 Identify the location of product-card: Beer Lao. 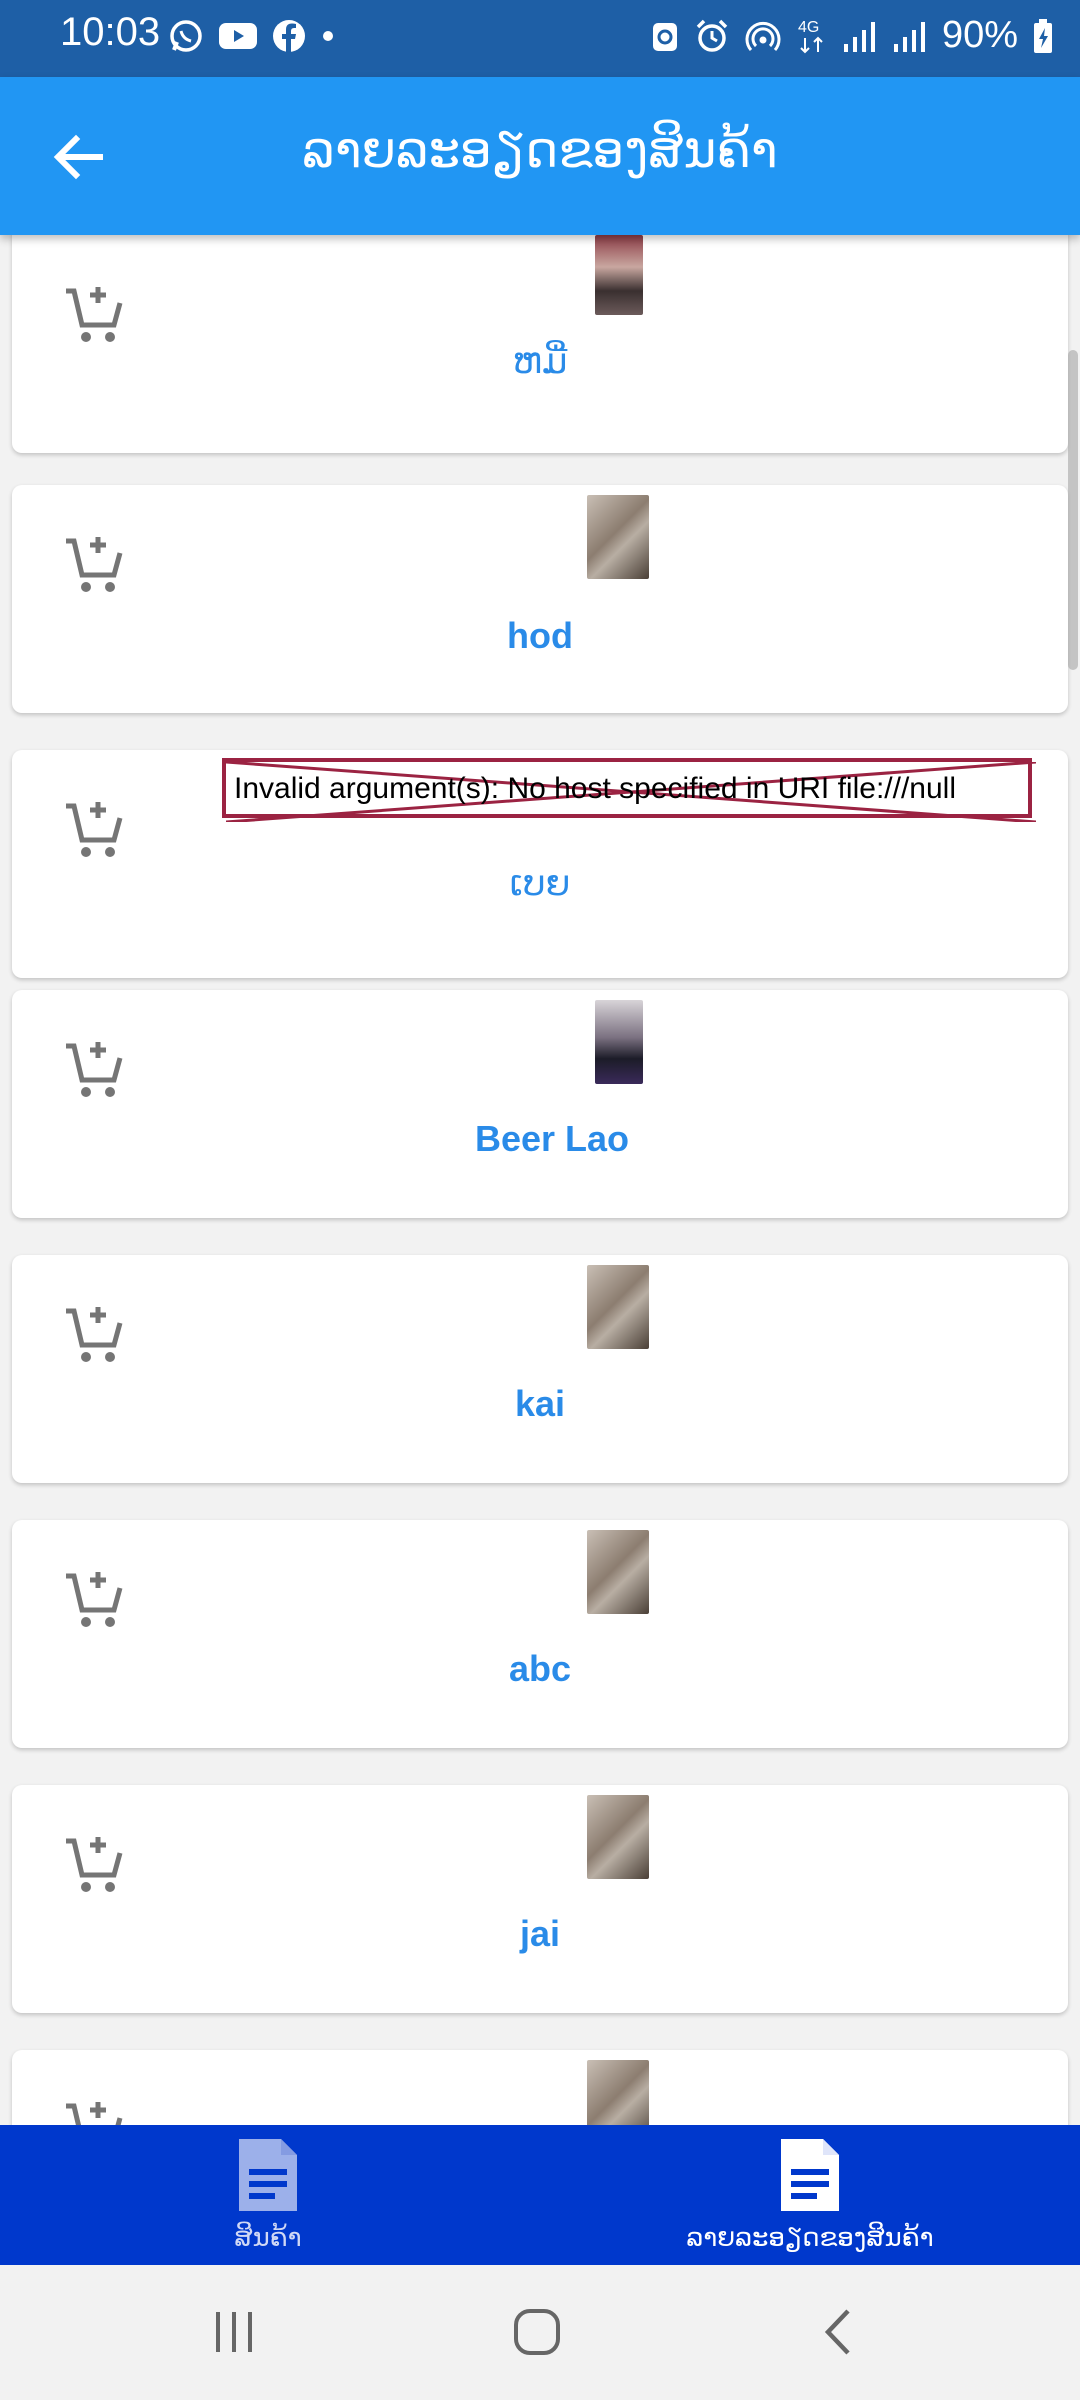
(540, 1104).